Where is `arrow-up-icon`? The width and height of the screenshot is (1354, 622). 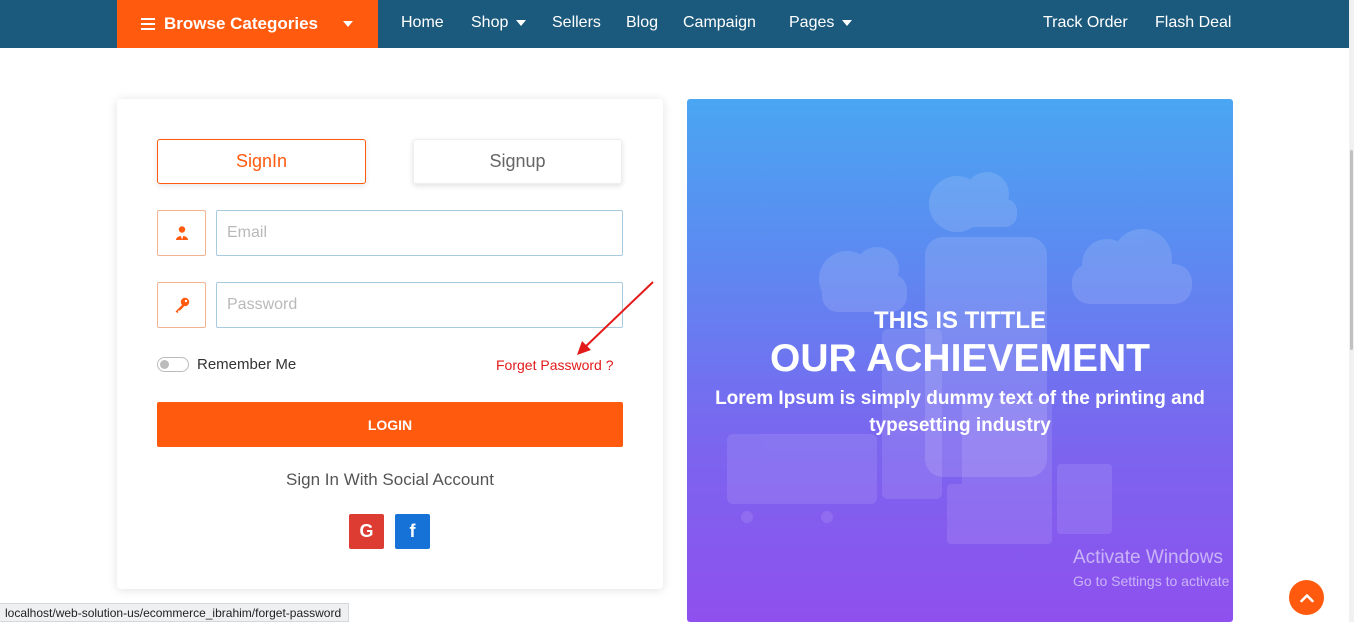 arrow-up-icon is located at coordinates (1306, 597).